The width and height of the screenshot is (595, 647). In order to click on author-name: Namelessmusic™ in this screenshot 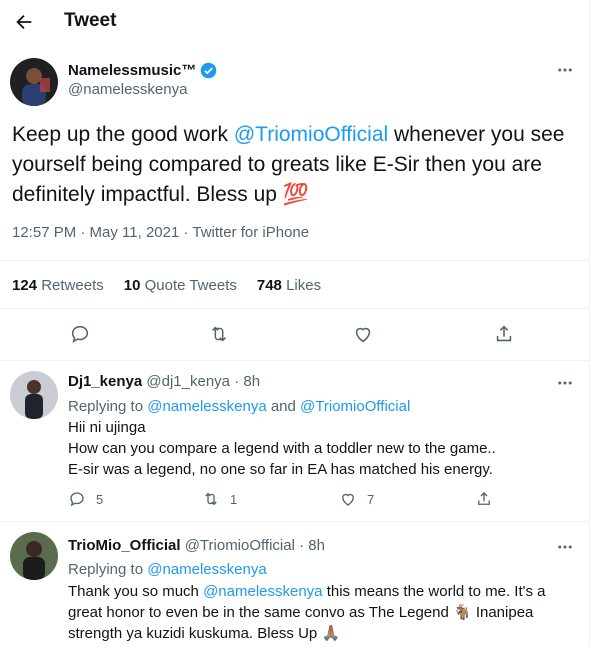, I will do `click(132, 70)`.